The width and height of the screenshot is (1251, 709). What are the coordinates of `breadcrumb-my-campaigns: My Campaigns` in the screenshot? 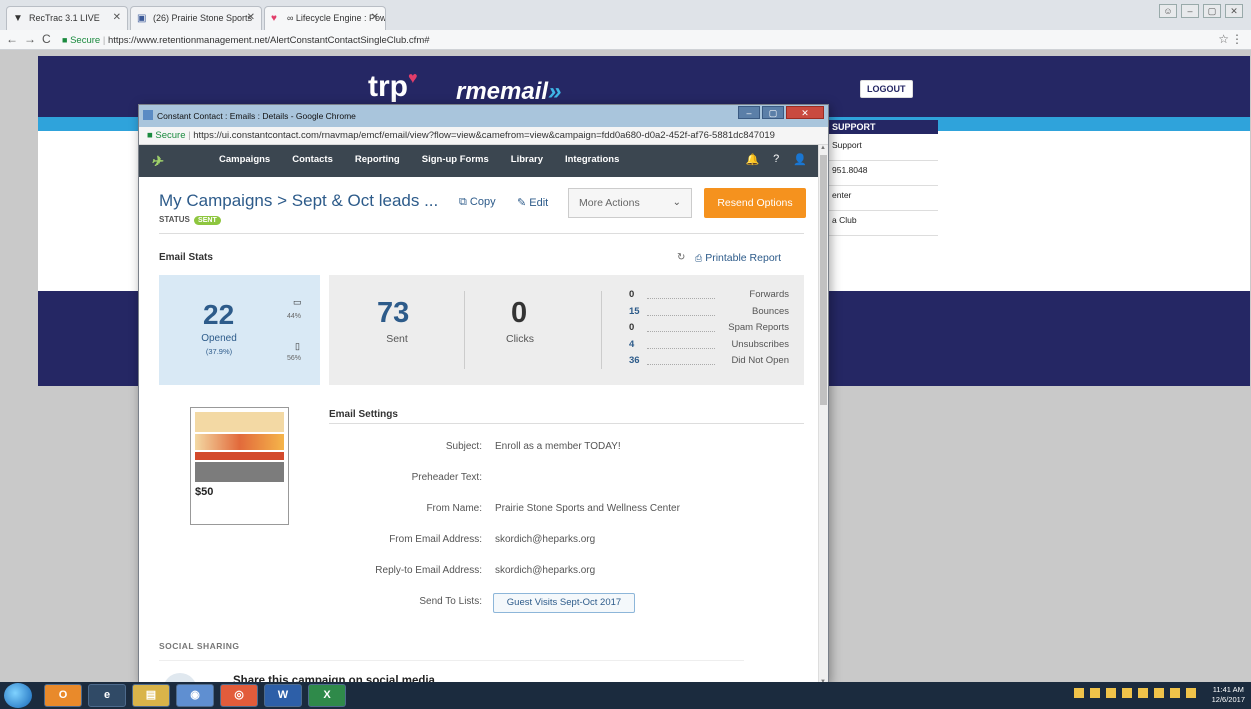 It's located at (215, 200).